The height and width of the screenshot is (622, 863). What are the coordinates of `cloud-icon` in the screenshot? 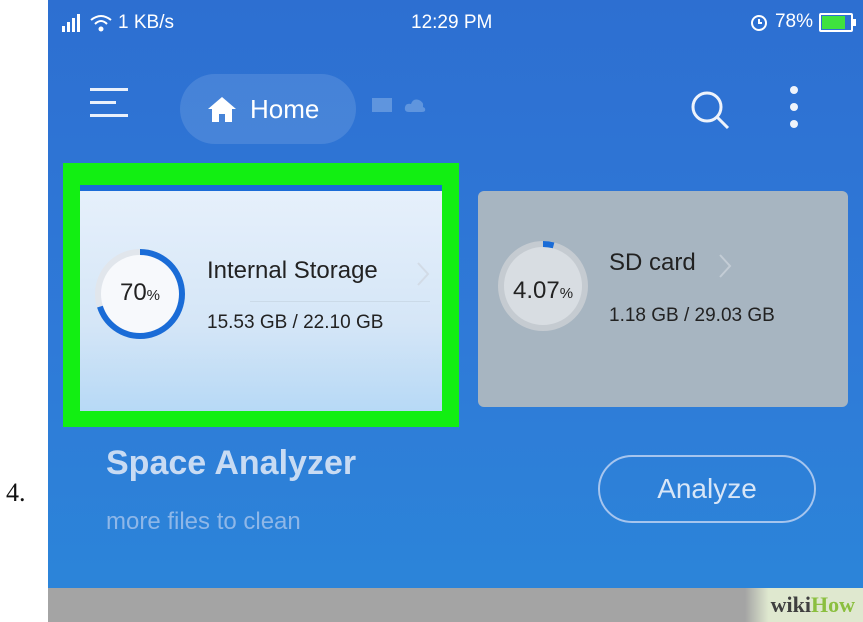 It's located at (415, 105).